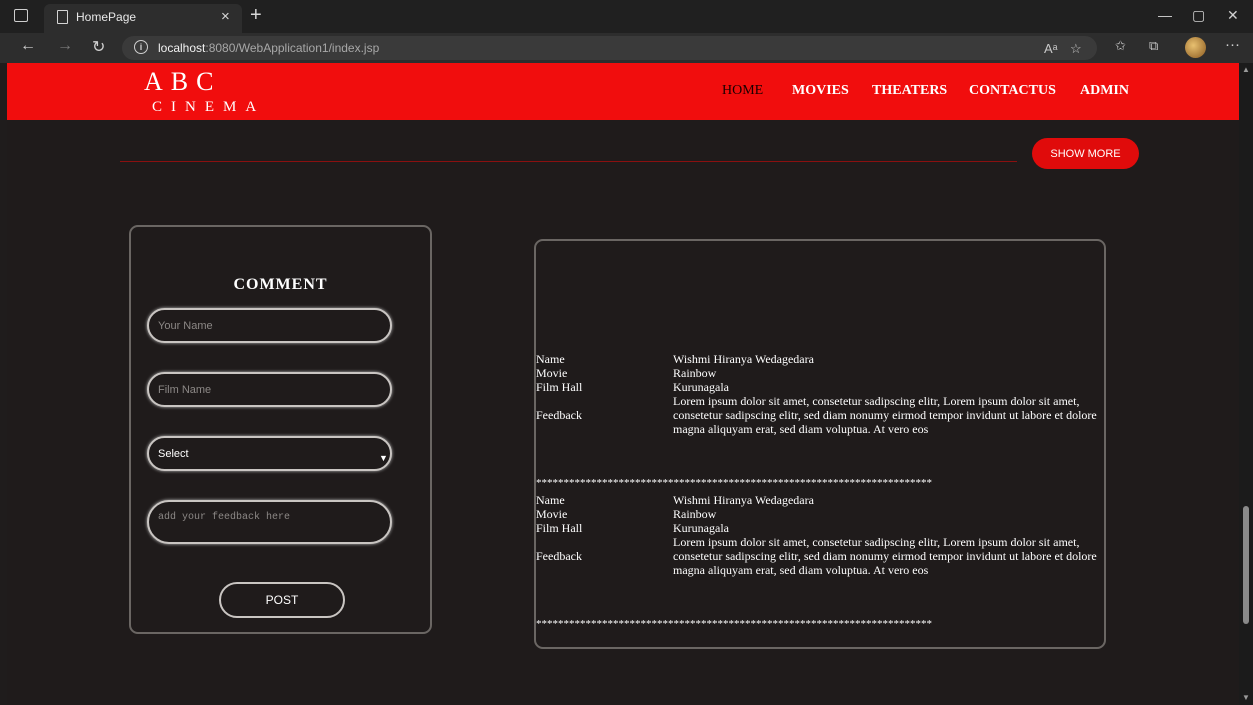 The width and height of the screenshot is (1253, 705). Describe the element at coordinates (106, 17) in the screenshot. I see `tab-title: HomePage` at that location.